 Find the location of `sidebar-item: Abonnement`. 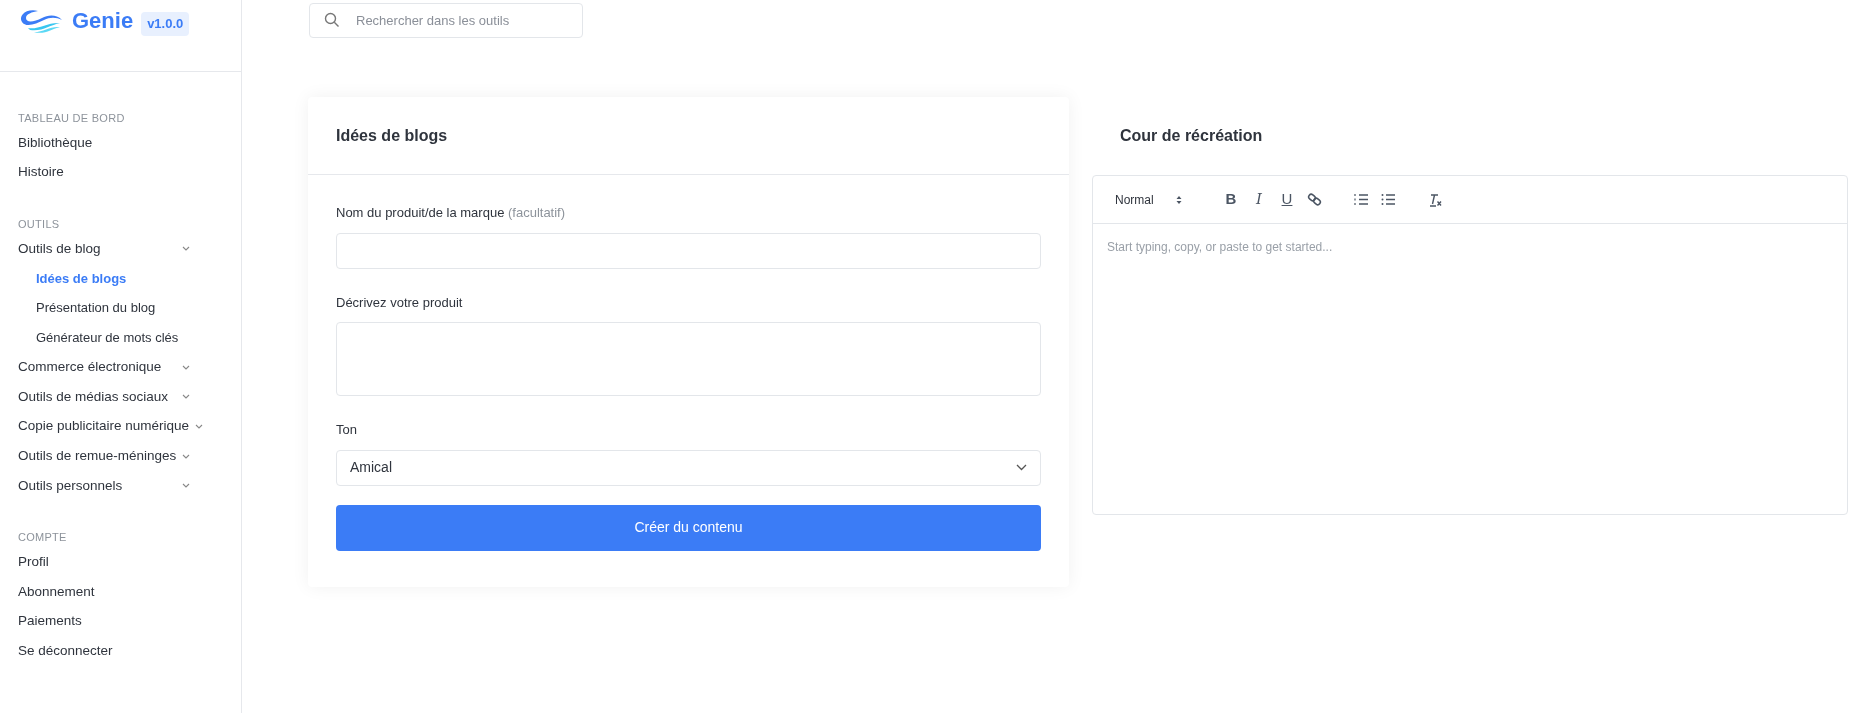

sidebar-item: Abonnement is located at coordinates (124, 592).